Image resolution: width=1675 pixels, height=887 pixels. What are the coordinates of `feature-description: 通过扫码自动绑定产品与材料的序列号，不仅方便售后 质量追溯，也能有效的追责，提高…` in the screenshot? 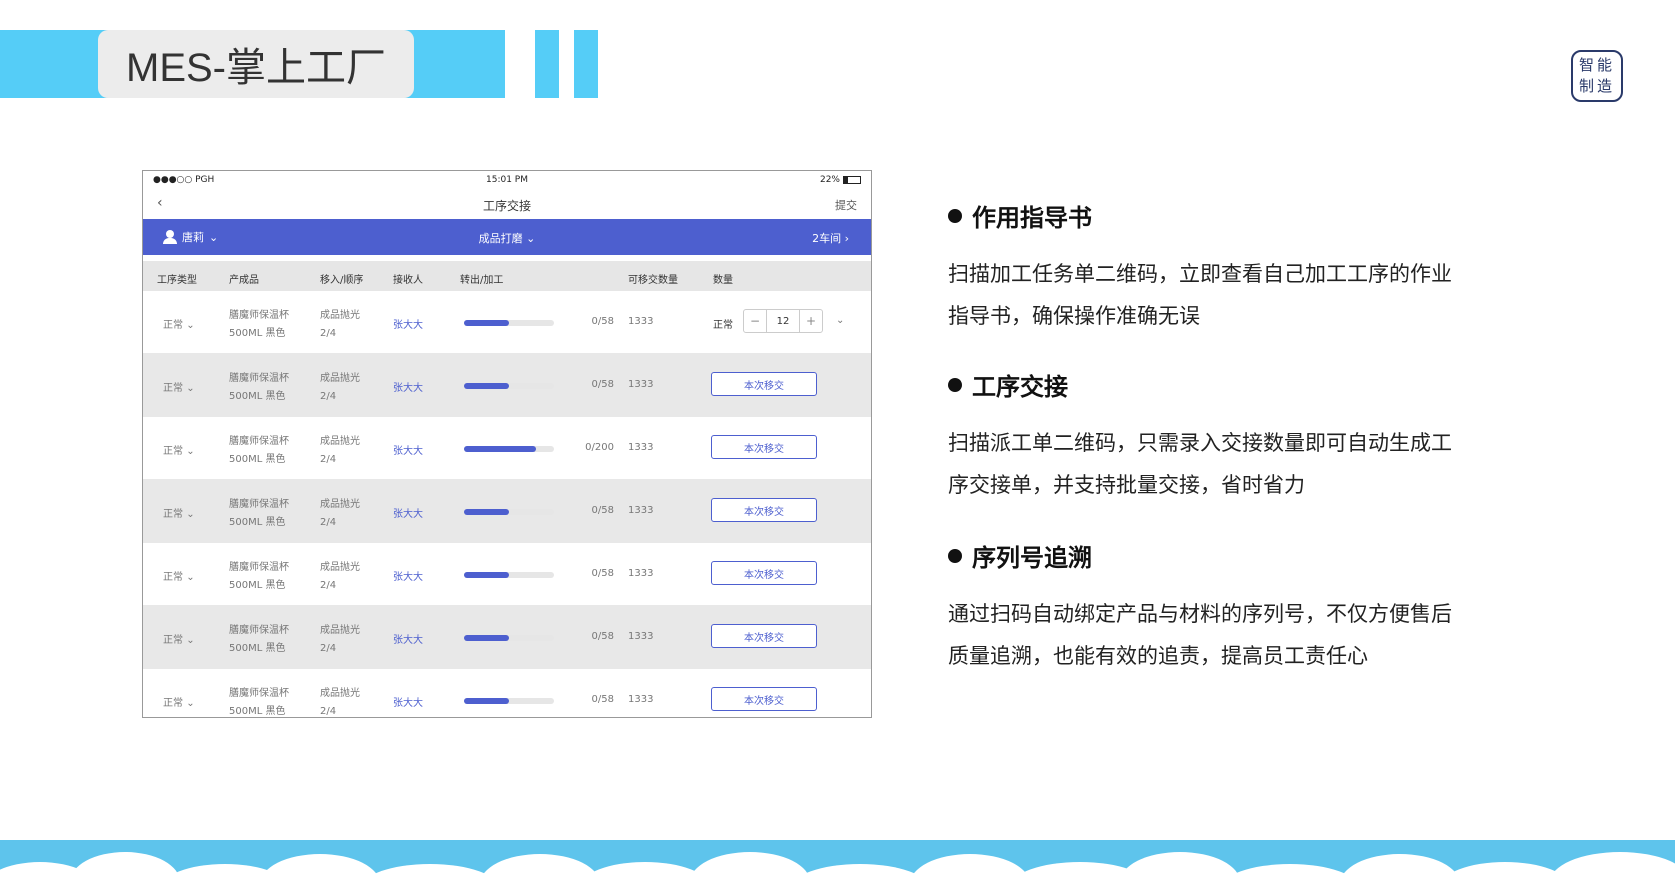 It's located at (1233, 635).